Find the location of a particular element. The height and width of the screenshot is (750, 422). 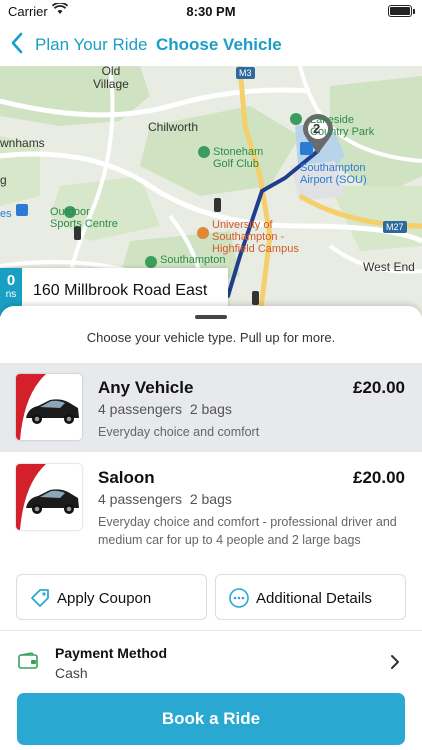

map-label-outdoor: Outdoor Sports Centre is located at coordinates (84, 218).